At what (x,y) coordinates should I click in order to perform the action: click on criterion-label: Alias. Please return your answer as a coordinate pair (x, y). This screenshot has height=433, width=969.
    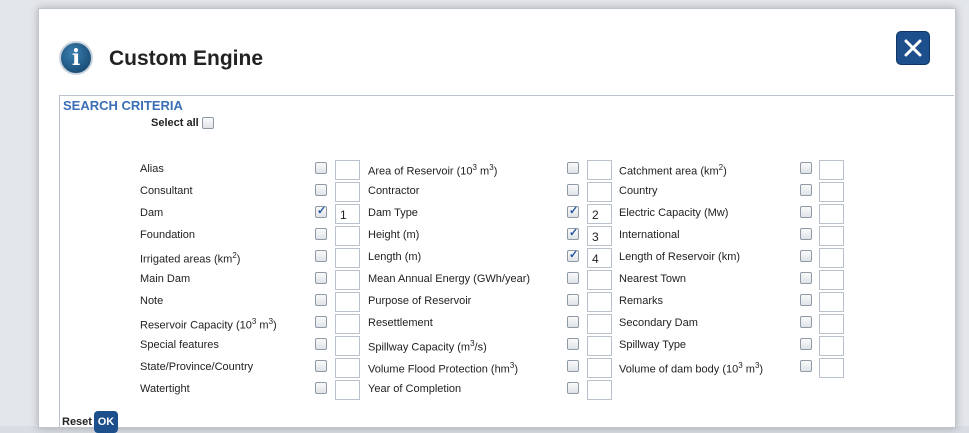
    Looking at the image, I should click on (152, 169).